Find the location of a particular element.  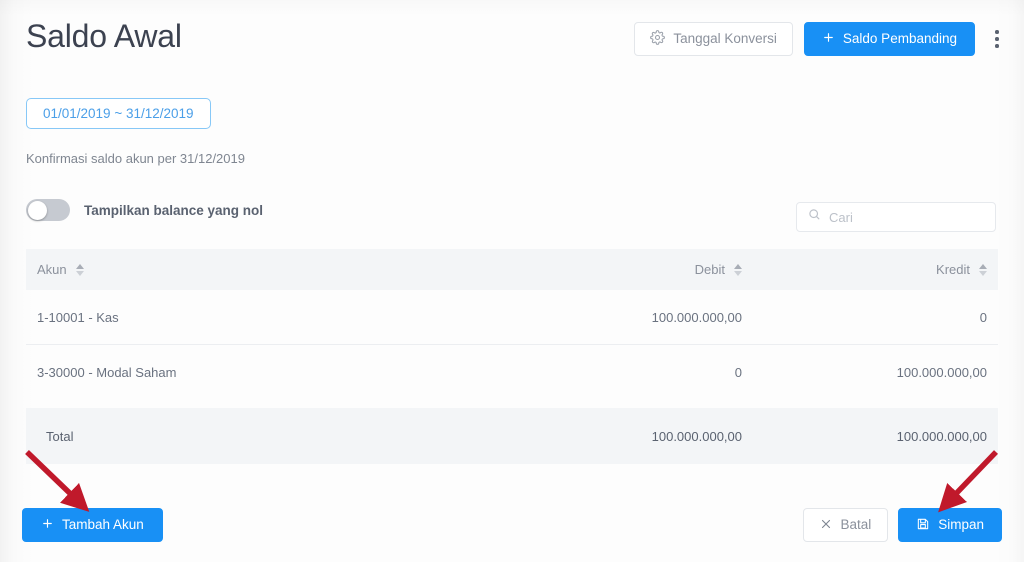

column-header-debit: Debit is located at coordinates (613, 269).